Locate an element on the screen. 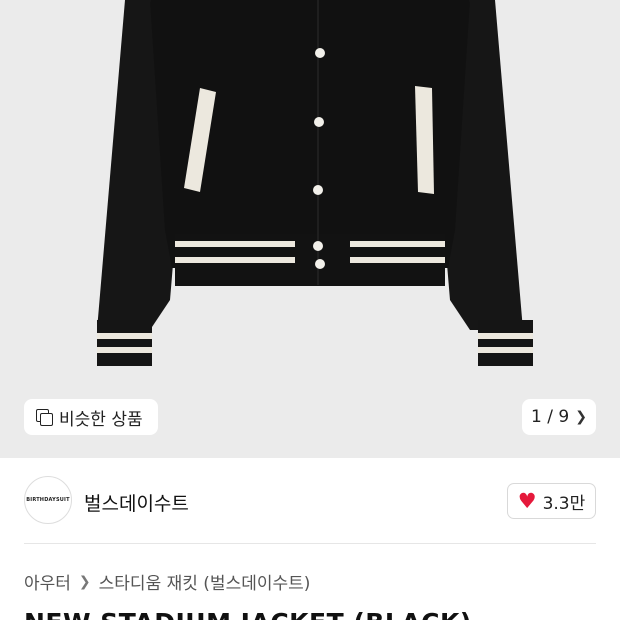  image-counter-button: 1 / 9 ❯ is located at coordinates (559, 417).